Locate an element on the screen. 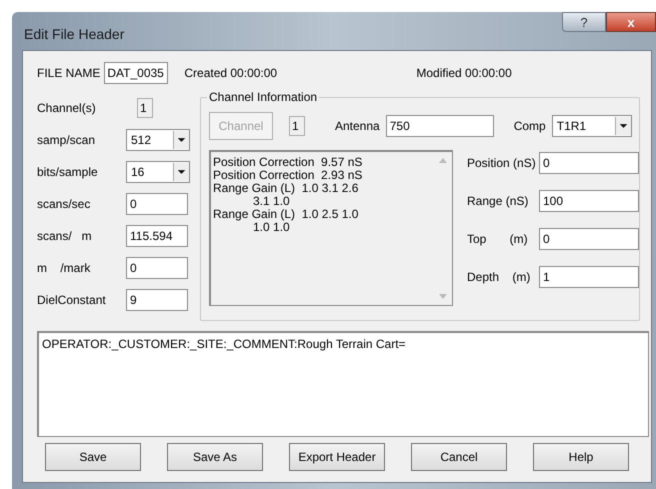 The image size is (656, 489). field-label: samp/scan is located at coordinates (66, 140).